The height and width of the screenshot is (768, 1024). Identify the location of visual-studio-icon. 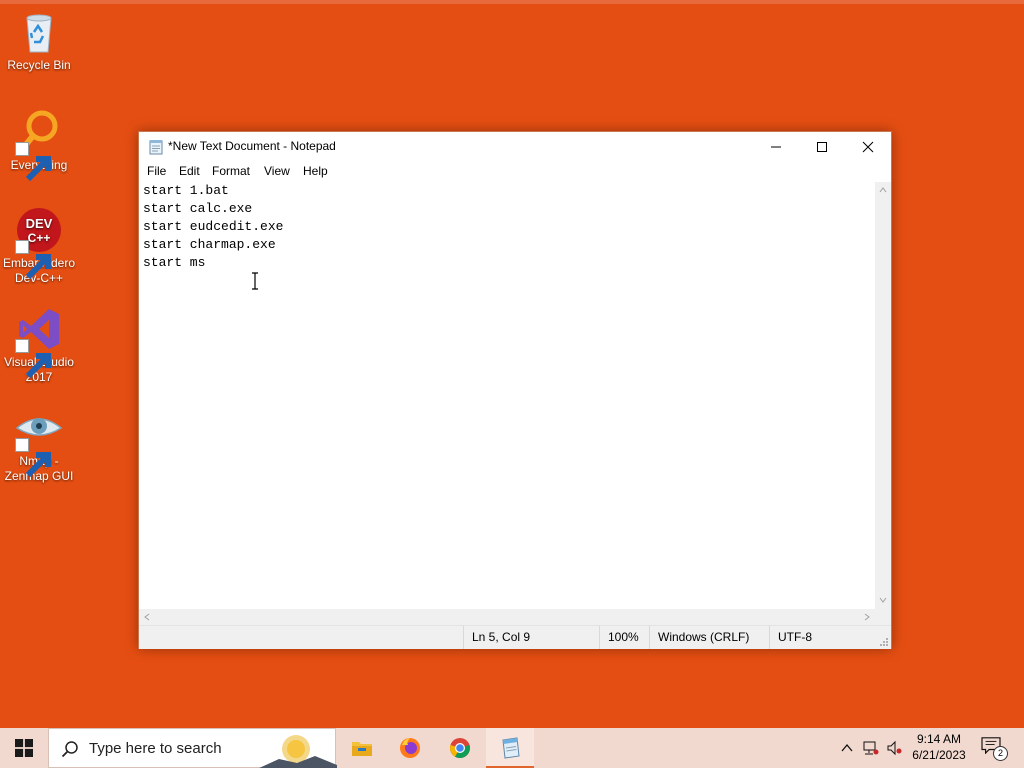
(39, 342).